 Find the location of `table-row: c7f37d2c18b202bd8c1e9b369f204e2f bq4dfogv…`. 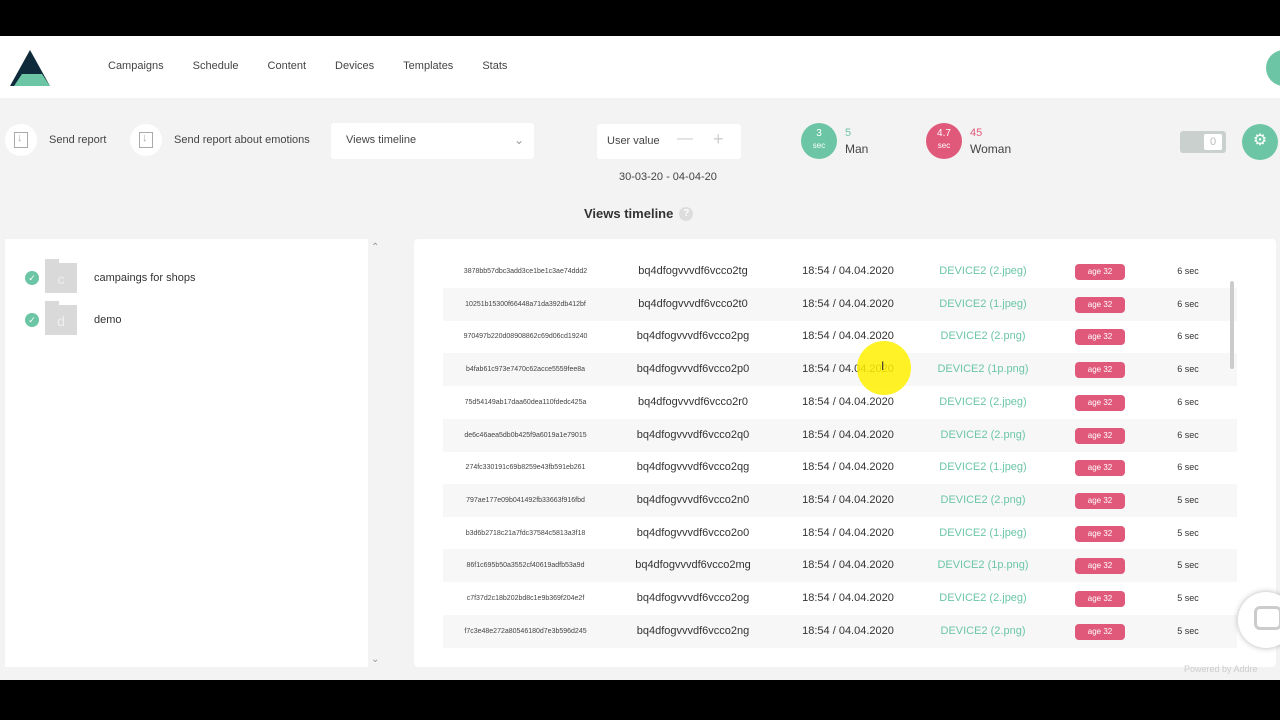

table-row: c7f37d2c18b202bd8c1e9b369f204e2f bq4dfogv… is located at coordinates (840, 598).